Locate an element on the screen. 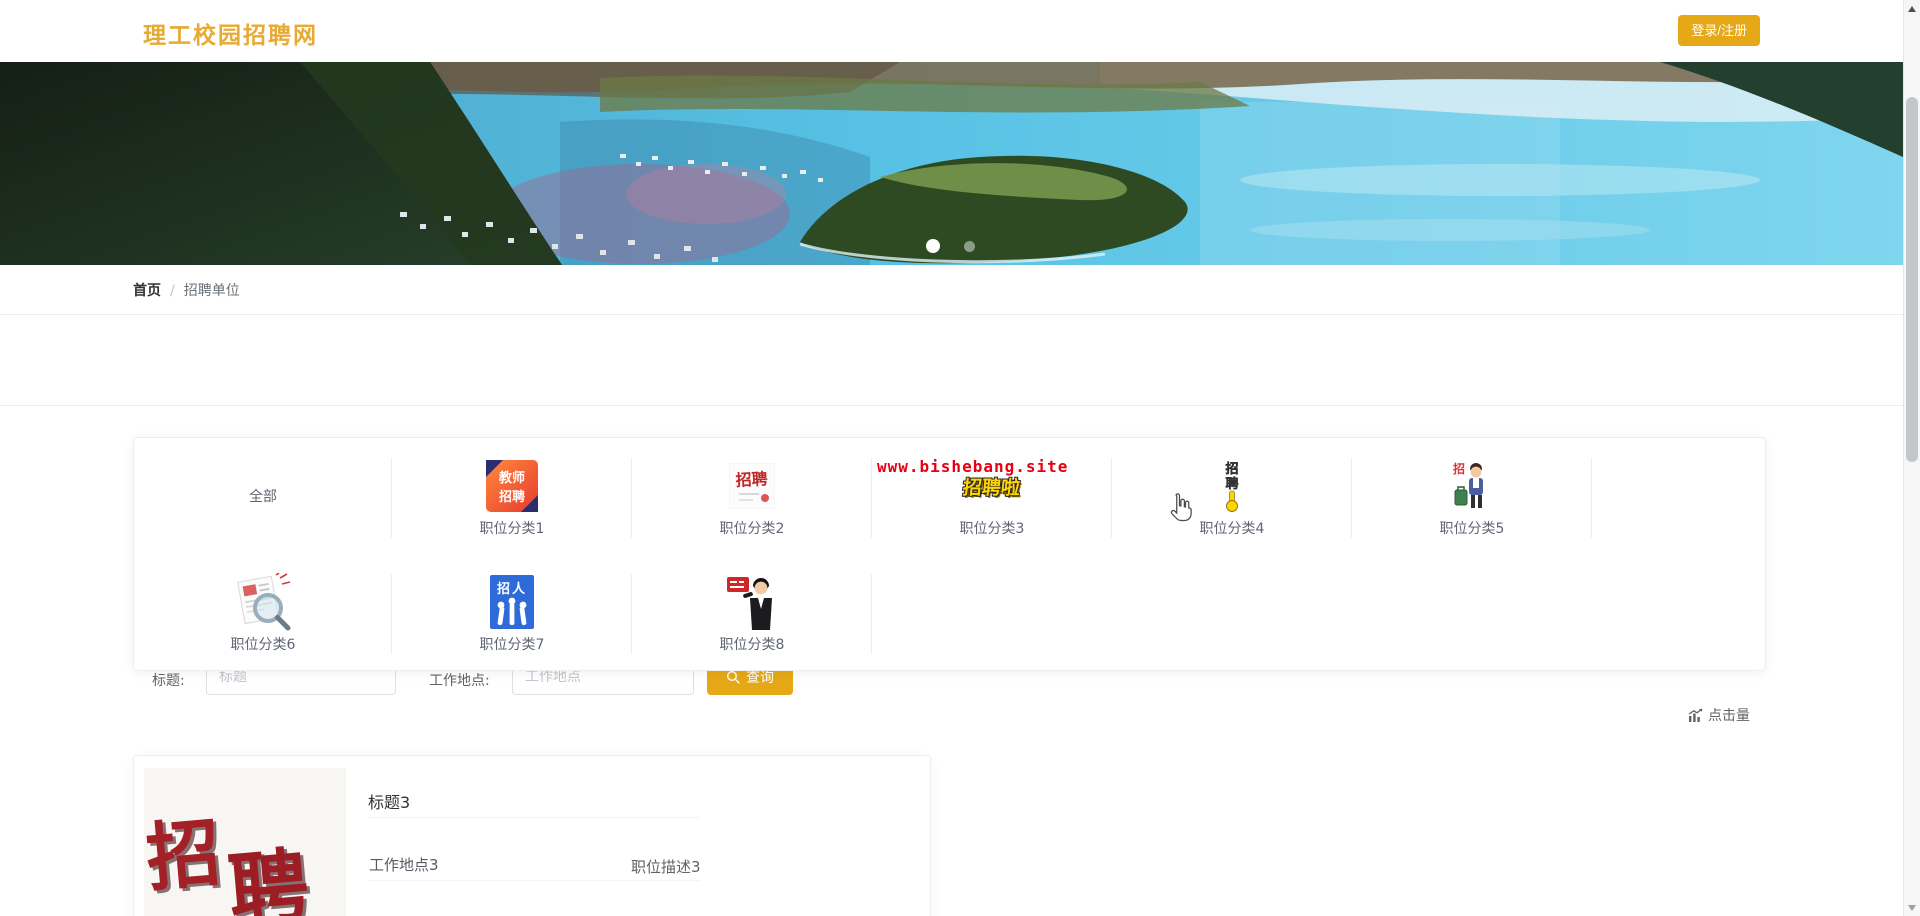 The image size is (1920, 916). carousel-dot is located at coordinates (969, 246).